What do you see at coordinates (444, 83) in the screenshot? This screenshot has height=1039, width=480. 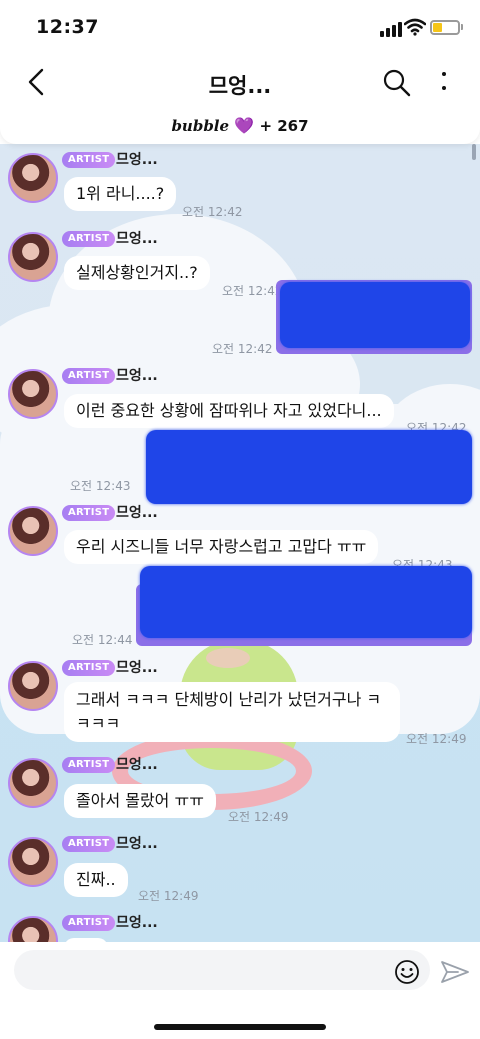 I see `more-vertical-icon` at bounding box center [444, 83].